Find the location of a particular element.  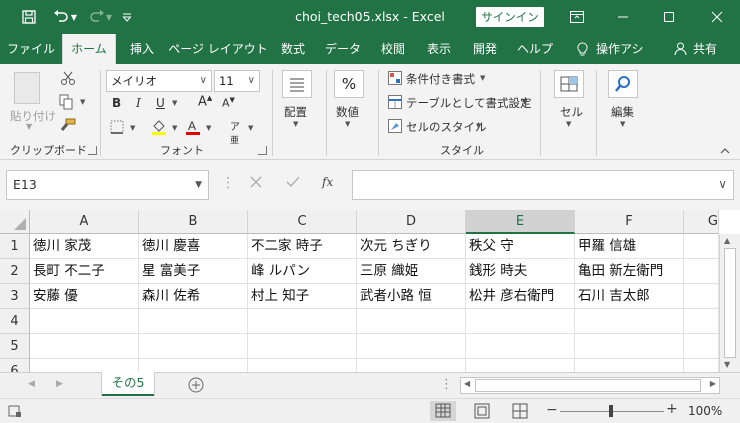

sheet-tab-sono5: その5 is located at coordinates (128, 384).